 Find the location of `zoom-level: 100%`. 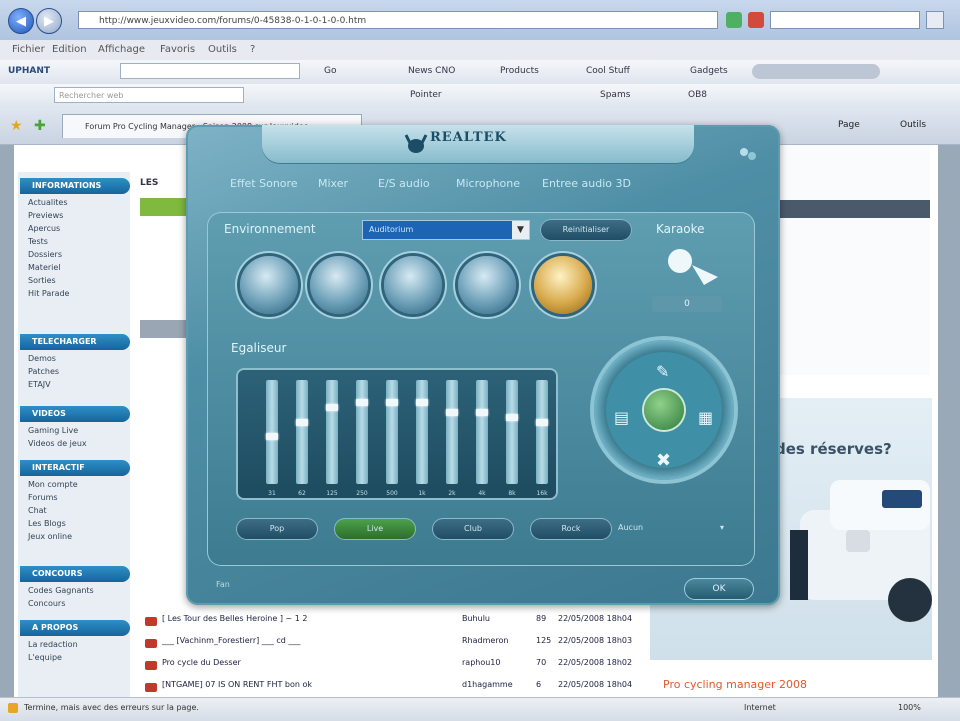

zoom-level: 100% is located at coordinates (909, 707).